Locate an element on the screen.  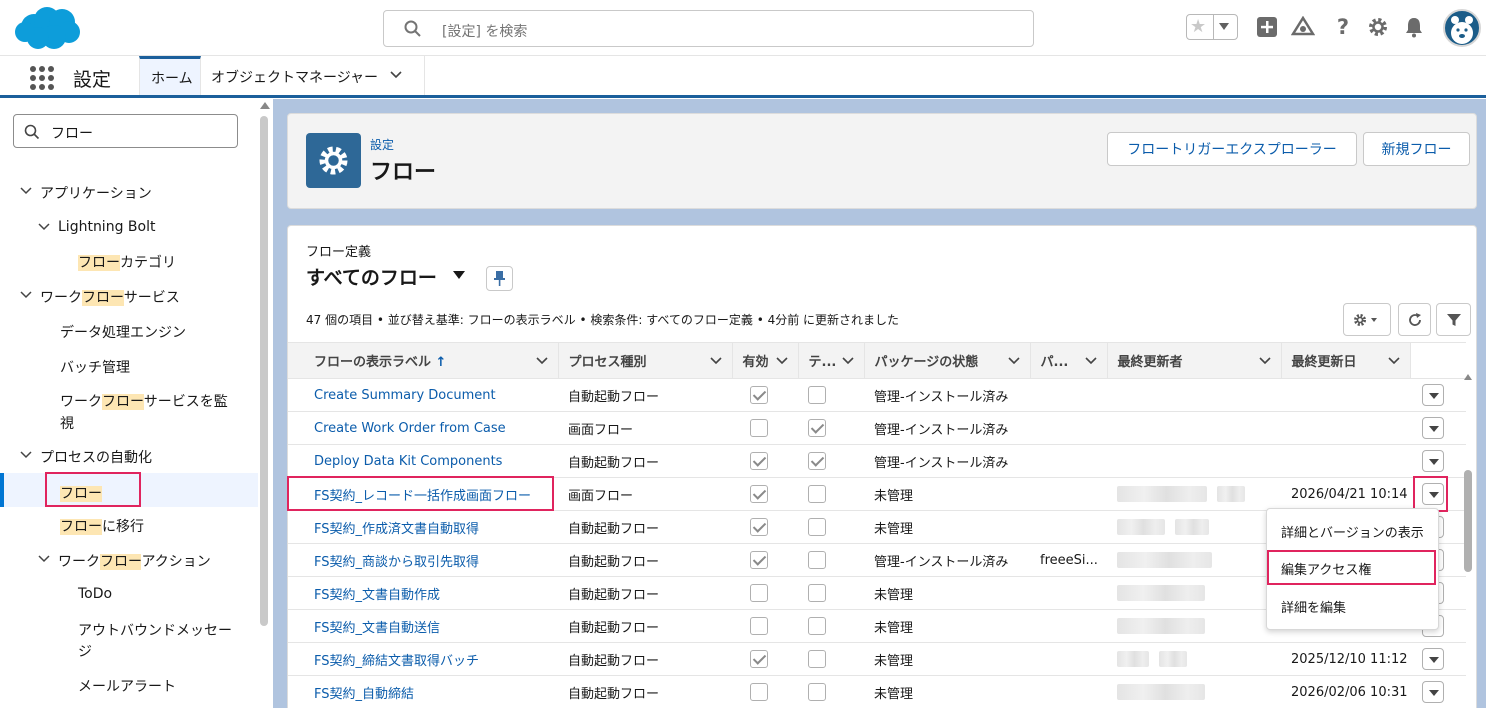
quick-find-input: フロー is located at coordinates (125, 131).